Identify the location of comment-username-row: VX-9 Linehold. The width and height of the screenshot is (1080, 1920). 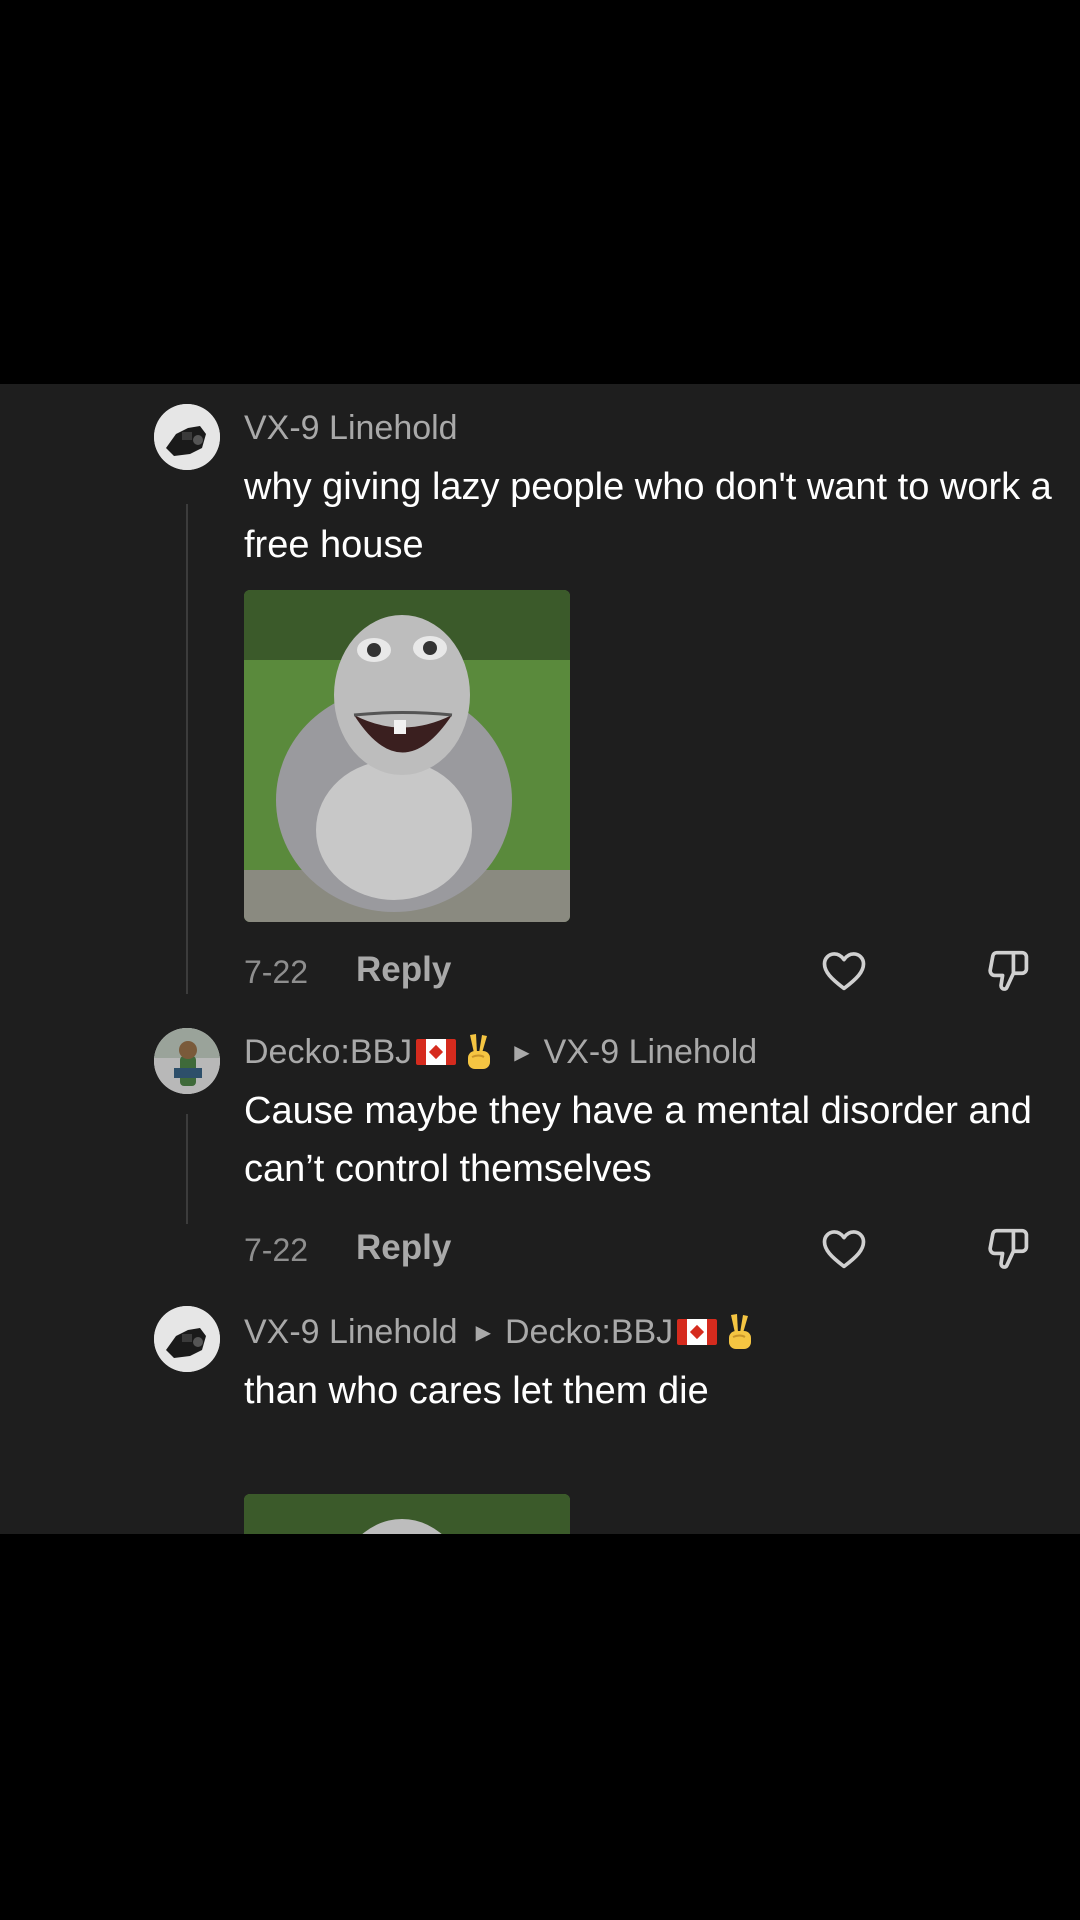
(351, 428).